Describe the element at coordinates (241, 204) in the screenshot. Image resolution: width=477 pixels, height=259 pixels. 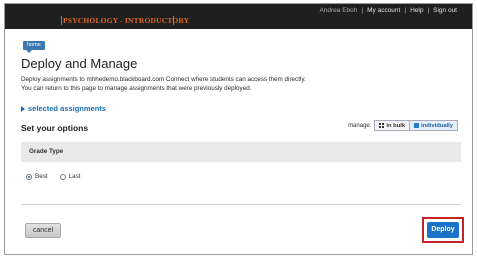
I see `divider` at that location.